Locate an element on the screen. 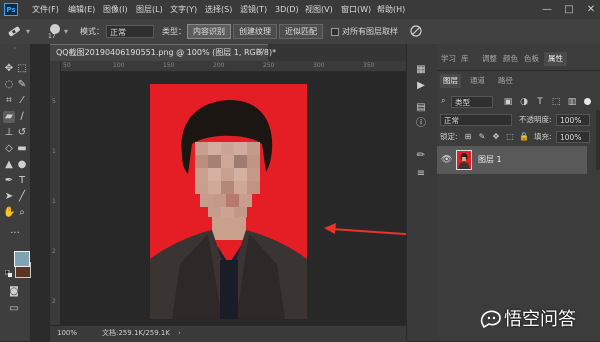 Image resolution: width=600 pixels, height=342 pixels. filter-shape-icon: ⬚ is located at coordinates (556, 102).